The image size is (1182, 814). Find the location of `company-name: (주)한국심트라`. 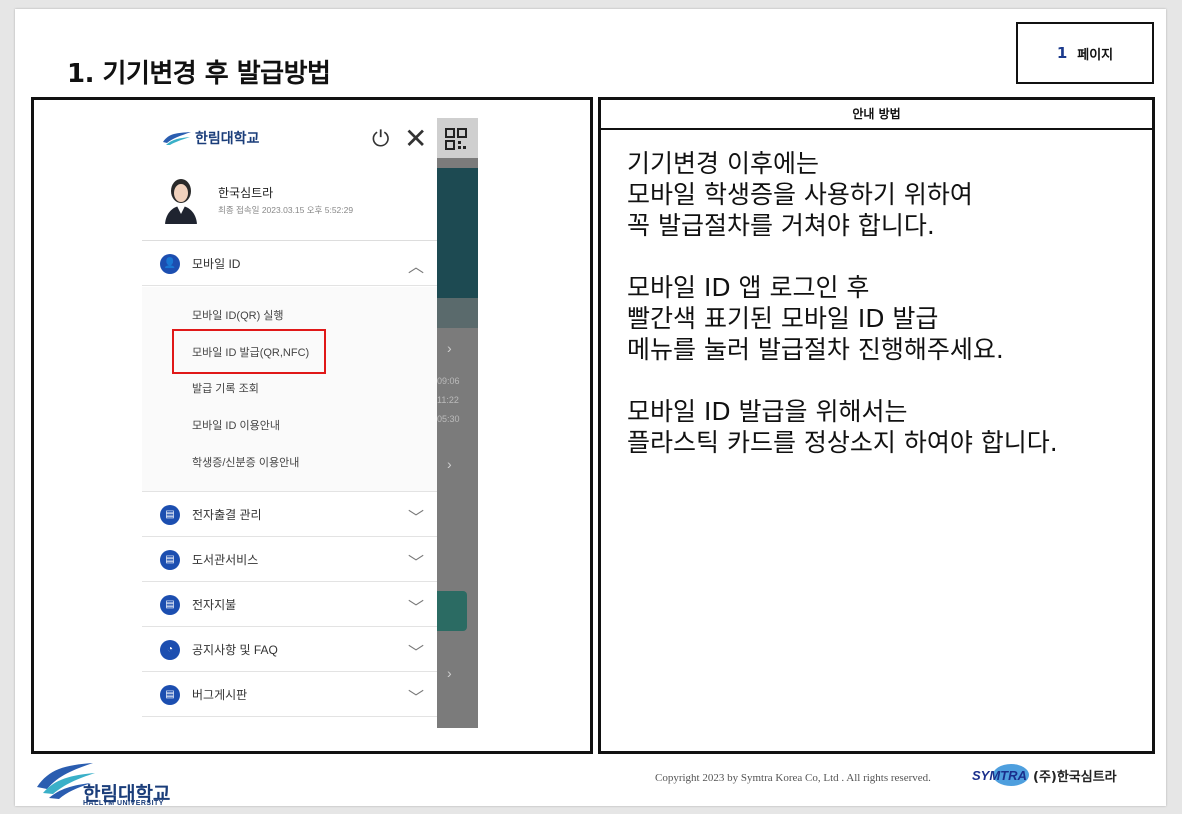

company-name: (주)한국심트라 is located at coordinates (1075, 777).